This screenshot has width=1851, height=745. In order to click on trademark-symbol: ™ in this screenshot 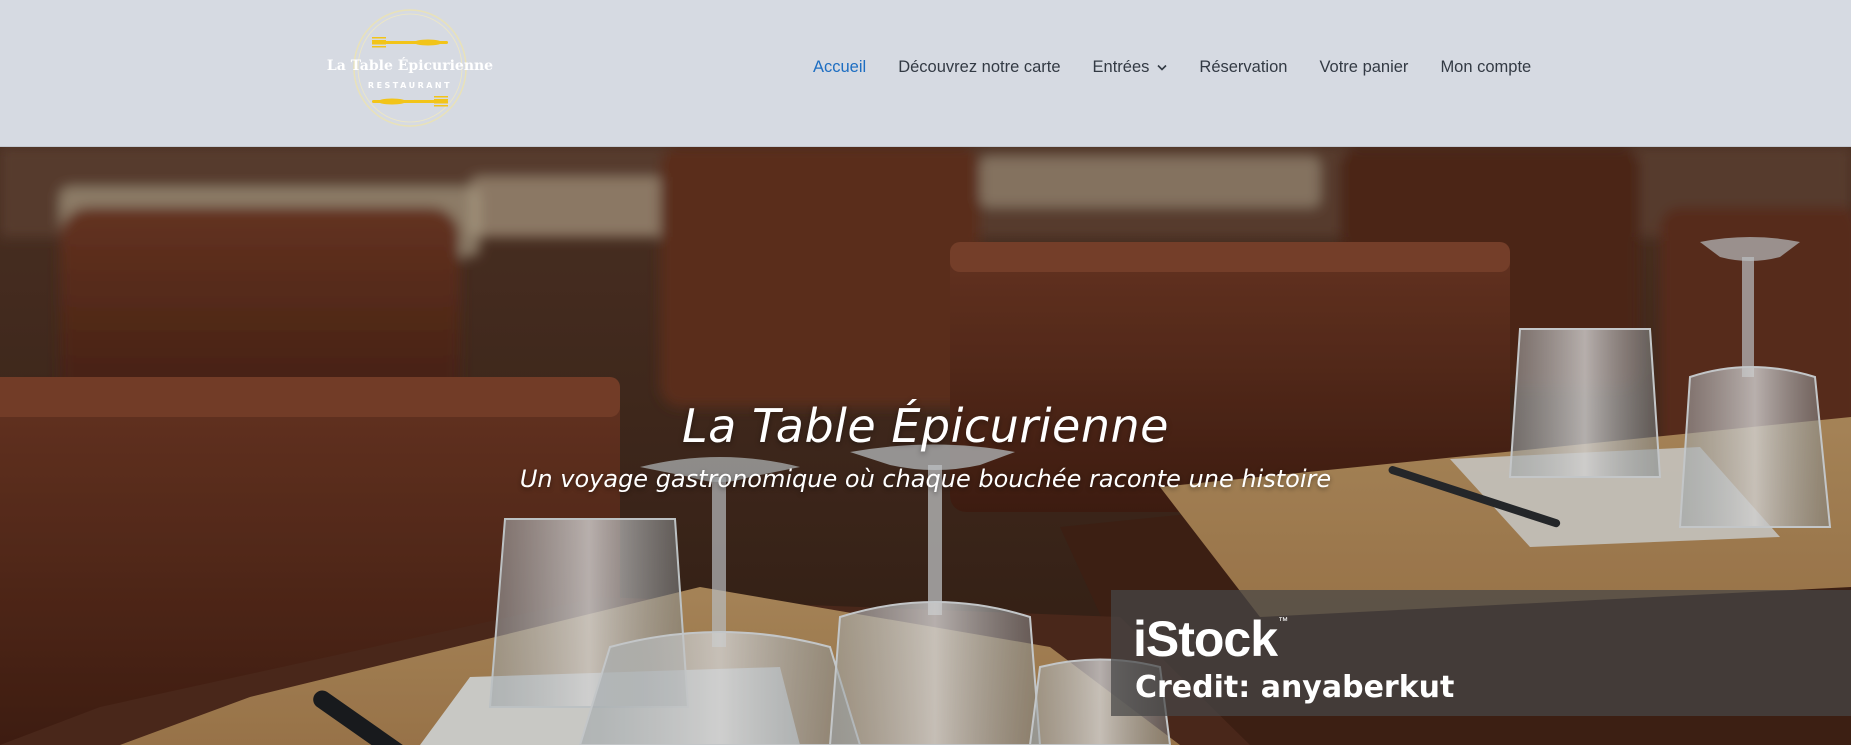, I will do `click(1283, 621)`.